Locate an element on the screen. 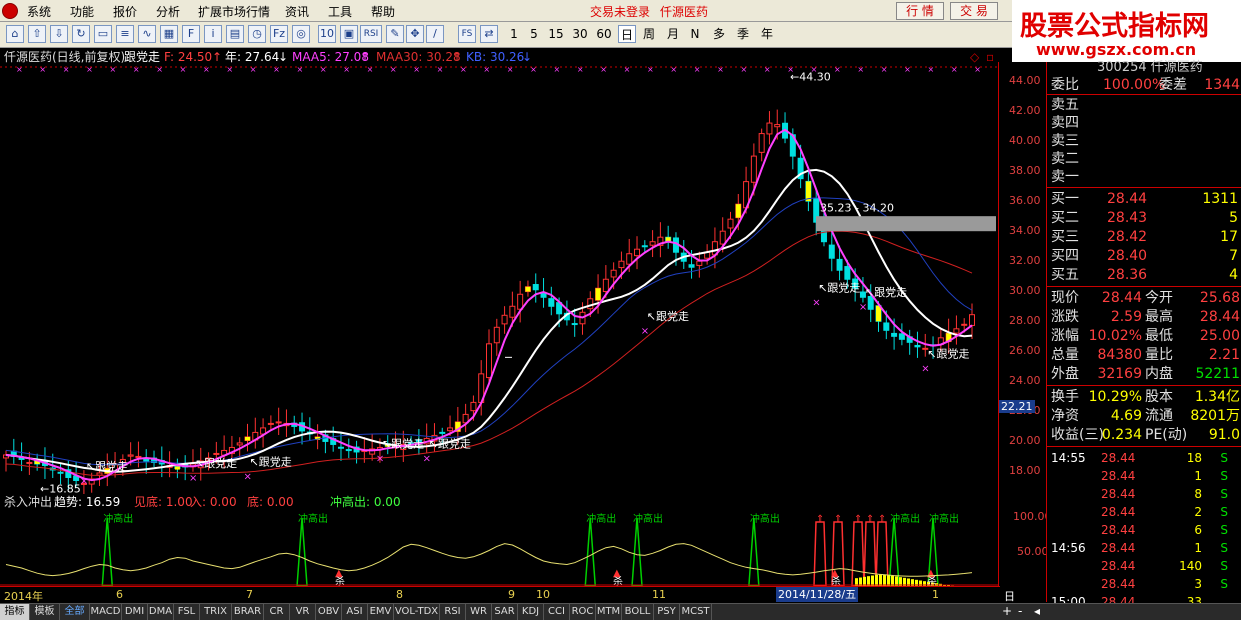 This screenshot has height=620, width=1241. indicator-tab-roc: ROC is located at coordinates (583, 612).